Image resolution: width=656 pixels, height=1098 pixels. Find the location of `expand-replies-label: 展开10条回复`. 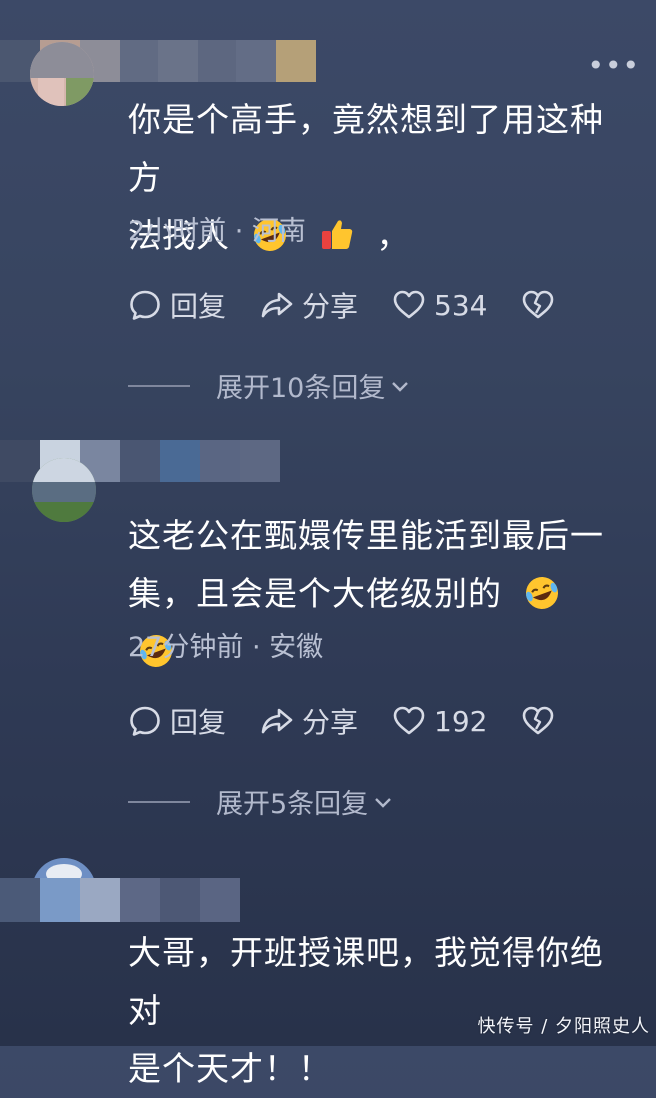

expand-replies-label: 展开10条回复 is located at coordinates (301, 388).